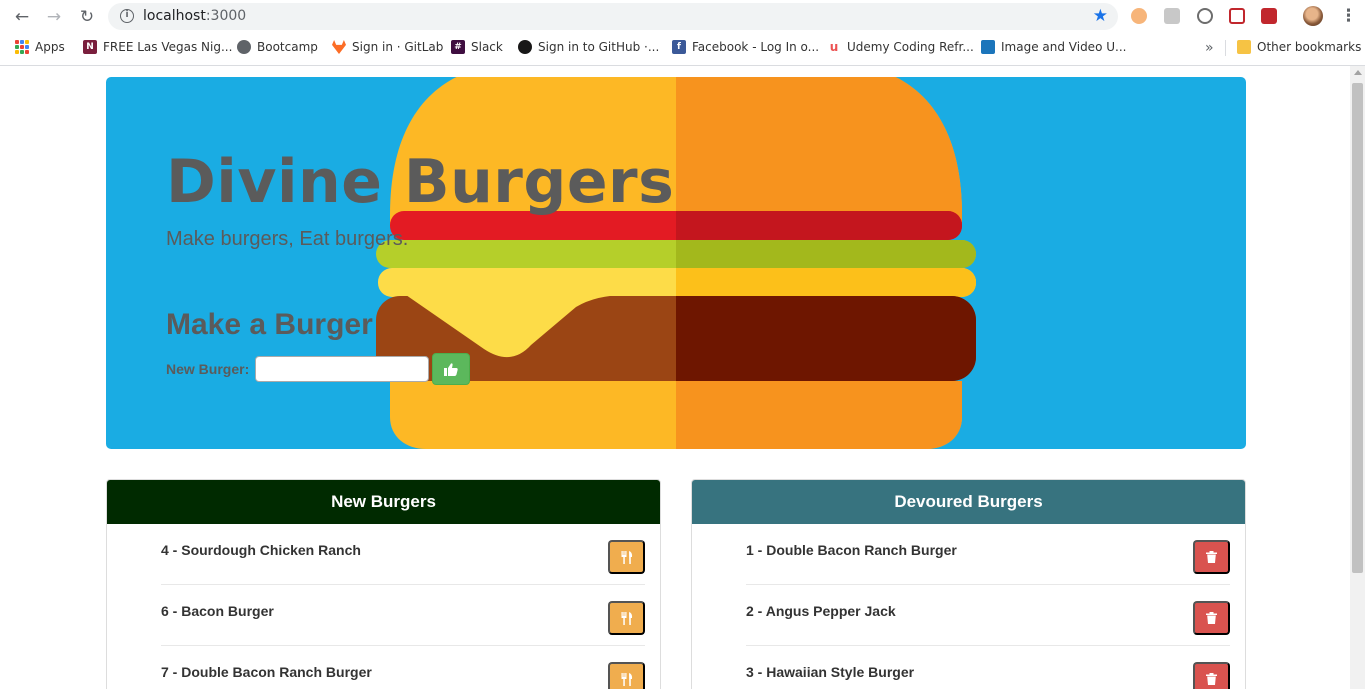  Describe the element at coordinates (1244, 47) in the screenshot. I see `folder-icon` at that location.